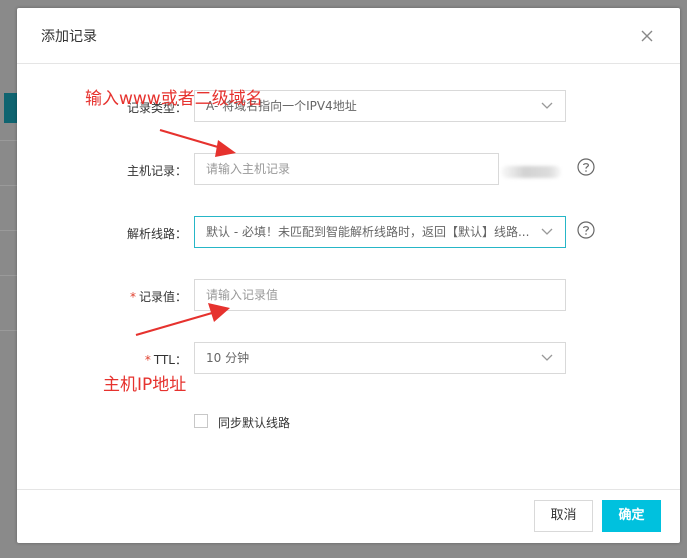 Image resolution: width=687 pixels, height=558 pixels. I want to click on annotation-bottom: 主机IP地址, so click(145, 385).